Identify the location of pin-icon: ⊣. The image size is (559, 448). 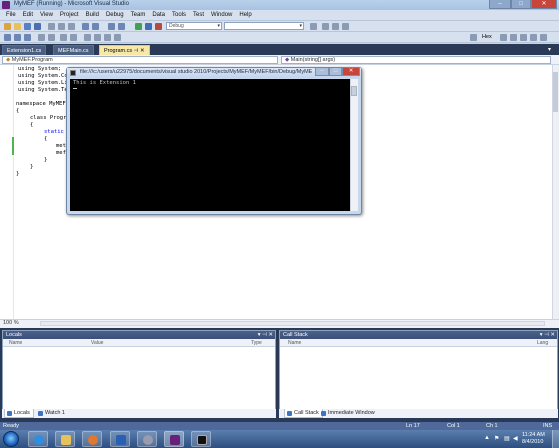
(136, 51).